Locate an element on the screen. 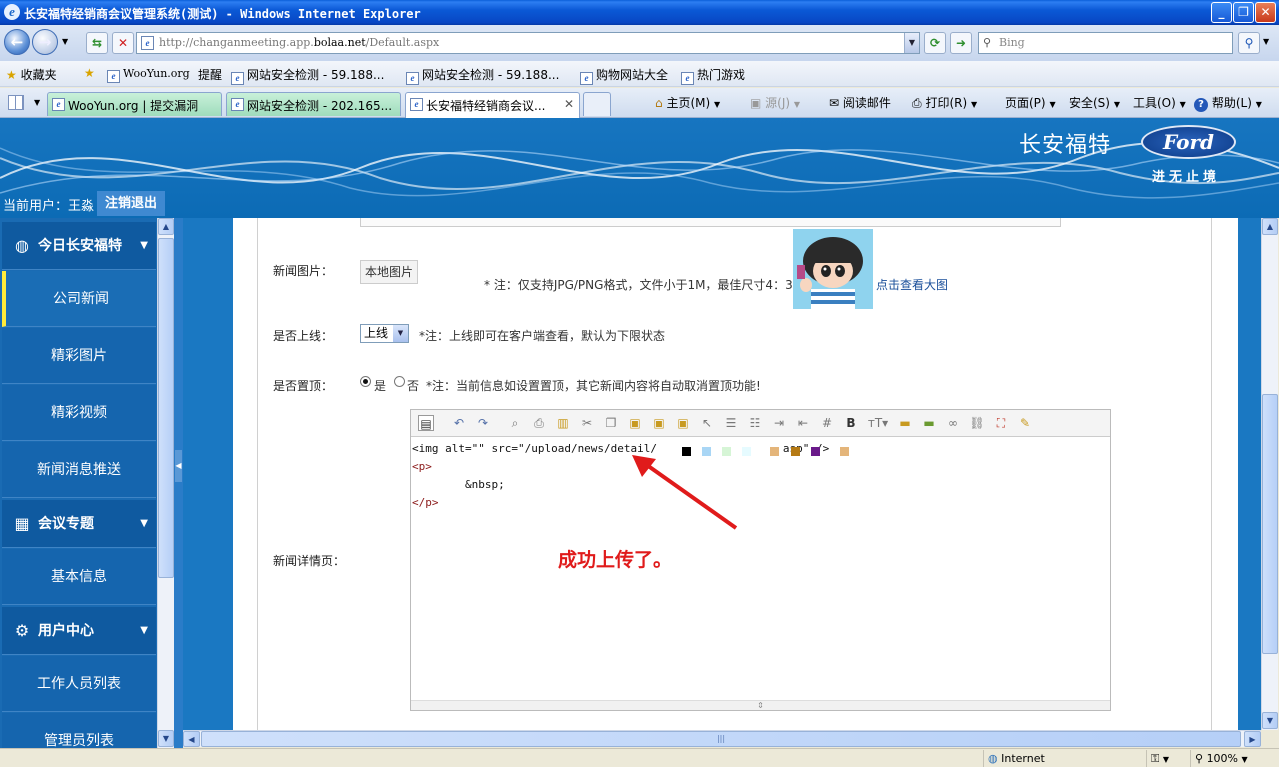 This screenshot has height=767, width=1279. home-button: ⌂ 主页(M) ▼ is located at coordinates (687, 102).